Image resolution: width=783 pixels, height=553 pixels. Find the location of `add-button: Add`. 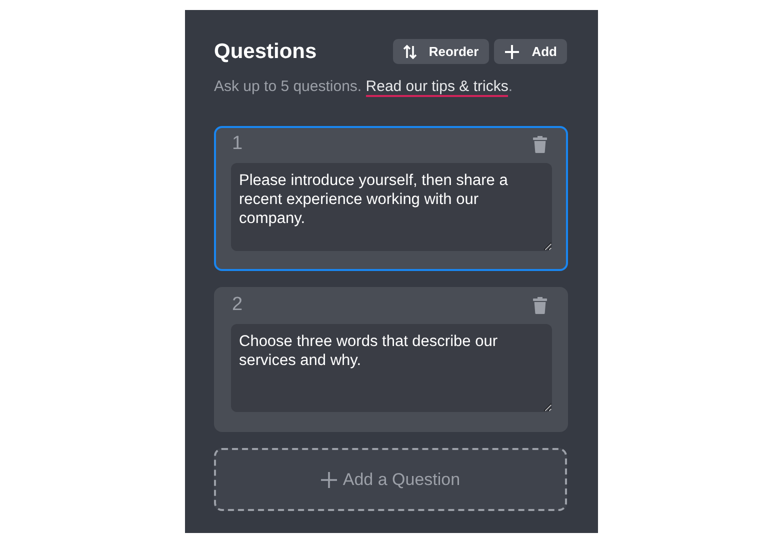

add-button: Add is located at coordinates (530, 51).